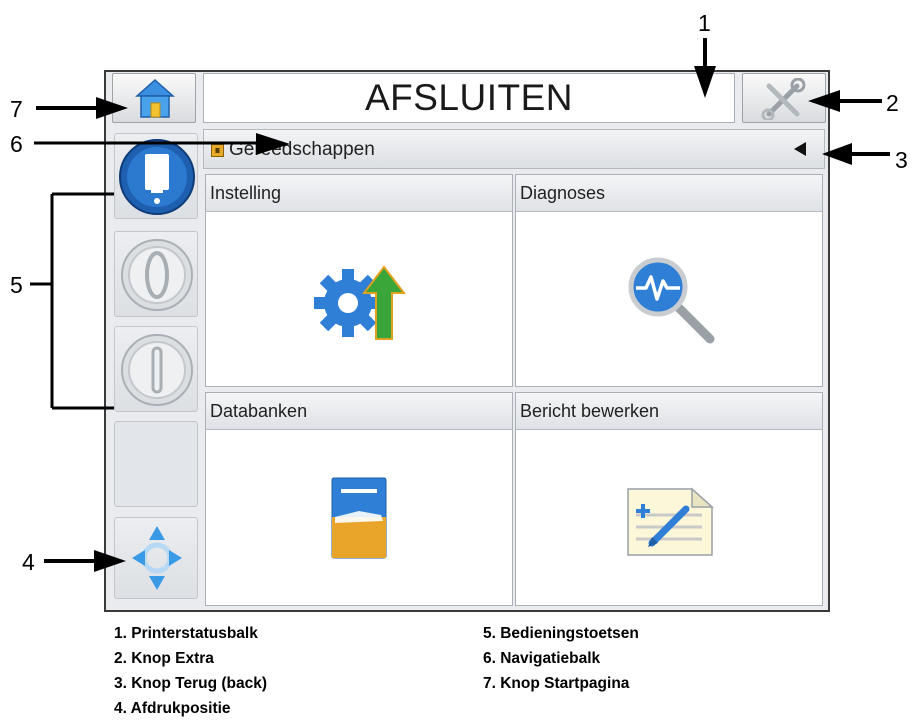 Image resolution: width=917 pixels, height=722 pixels. Describe the element at coordinates (901, 160) in the screenshot. I see `callout-number: 3` at that location.